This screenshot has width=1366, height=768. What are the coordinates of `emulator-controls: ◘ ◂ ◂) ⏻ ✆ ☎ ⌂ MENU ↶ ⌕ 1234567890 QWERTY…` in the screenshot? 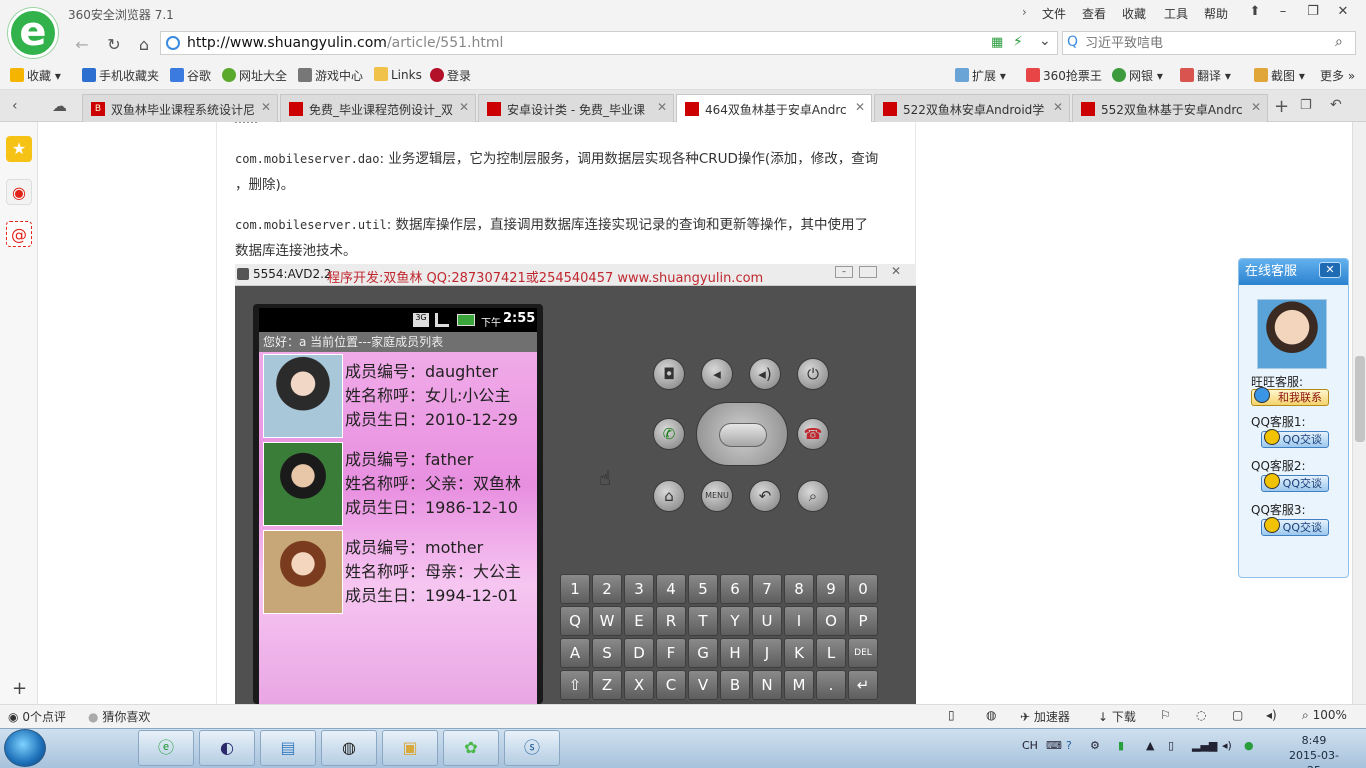 It's located at (738, 495).